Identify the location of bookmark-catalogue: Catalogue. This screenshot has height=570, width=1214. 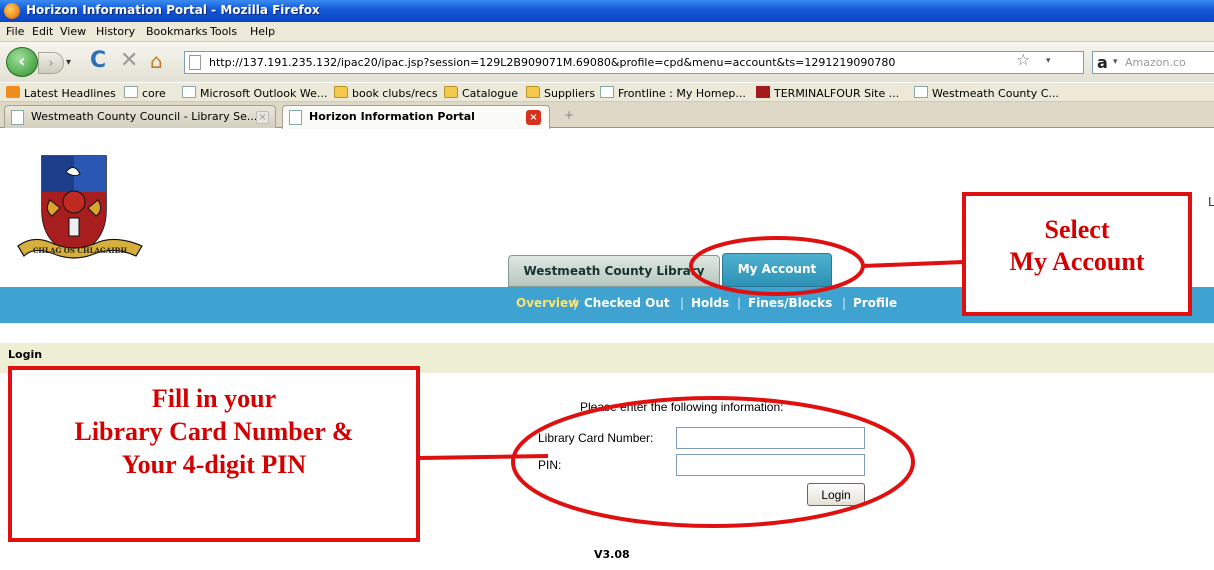
(481, 93).